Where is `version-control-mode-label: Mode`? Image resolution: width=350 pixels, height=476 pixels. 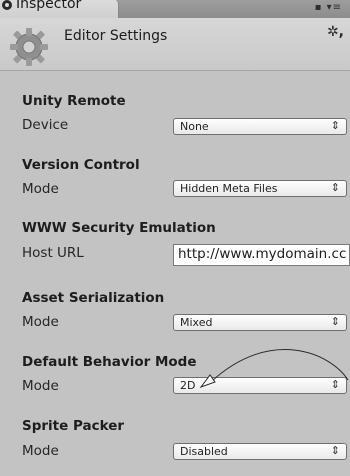 version-control-mode-label: Mode is located at coordinates (40, 189).